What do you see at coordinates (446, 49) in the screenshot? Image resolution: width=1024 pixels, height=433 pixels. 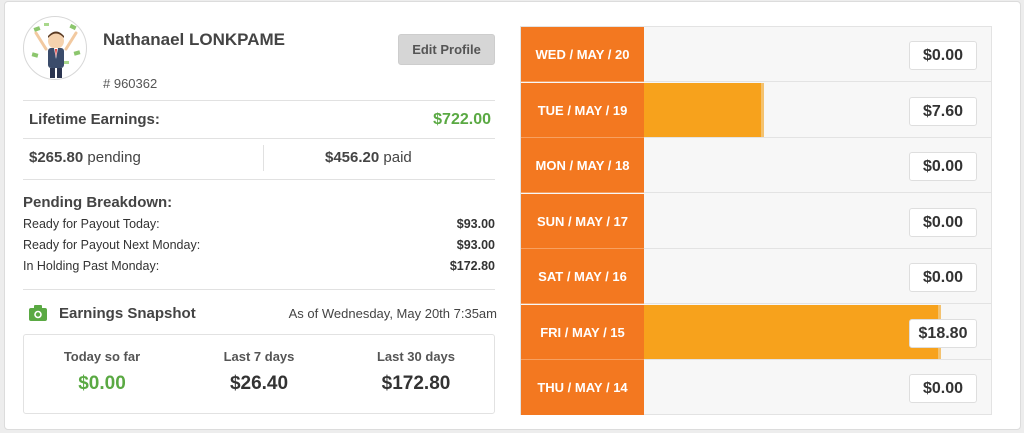 I see `edit-profile-button: Edit Profile` at bounding box center [446, 49].